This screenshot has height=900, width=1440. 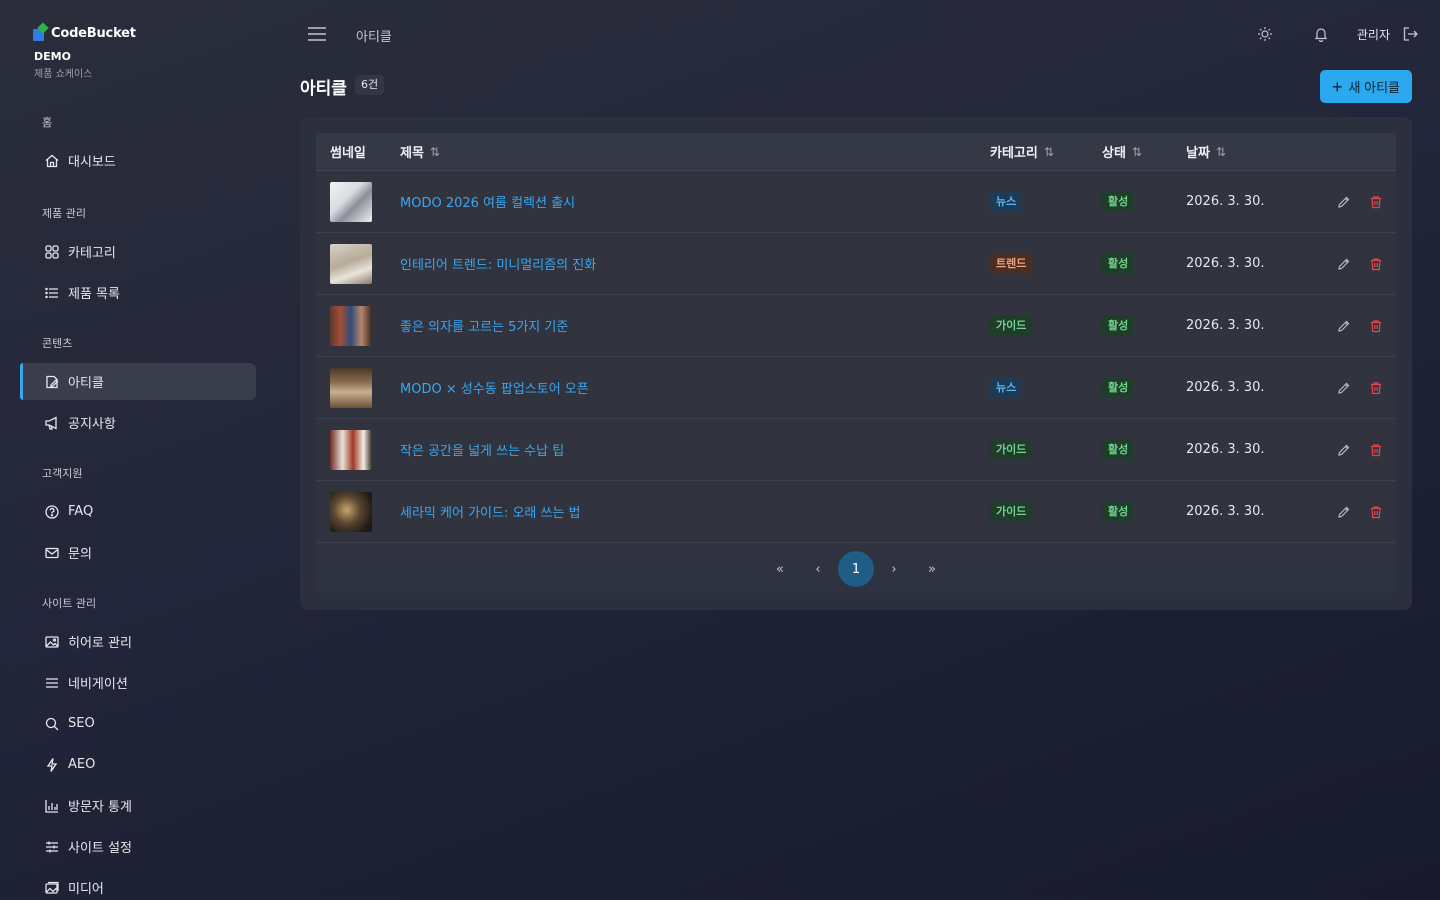 I want to click on sidebar-item-dashboard: 대시보드, so click(x=138, y=160).